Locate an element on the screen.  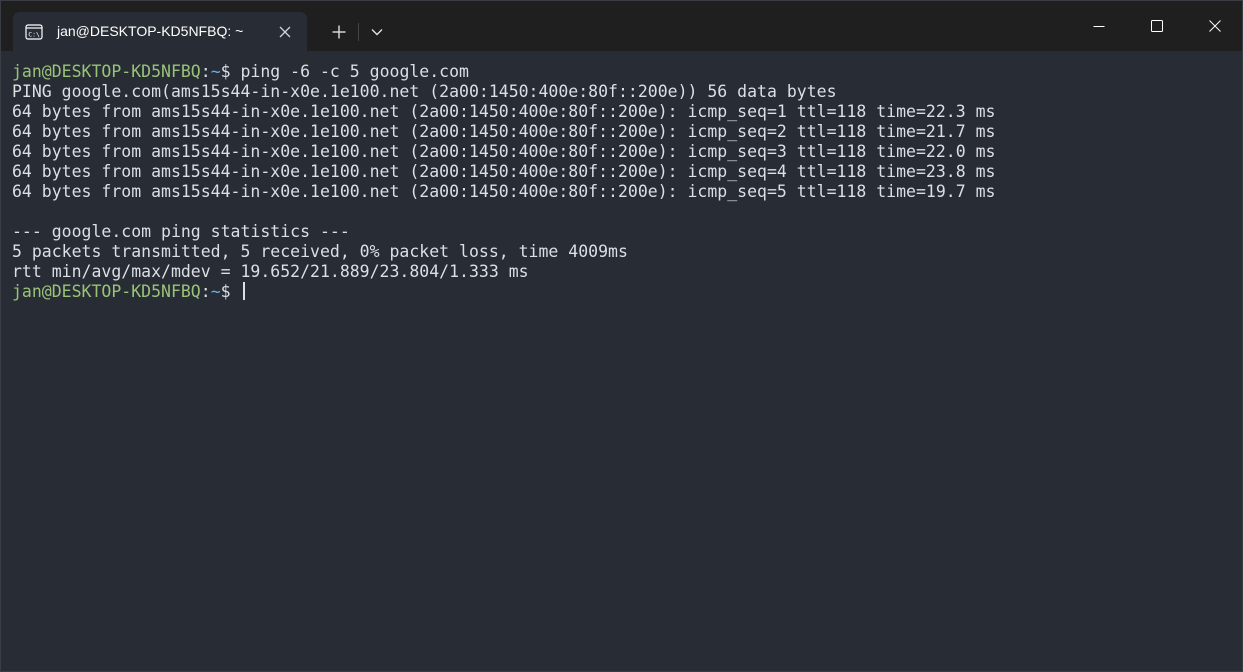
tab-title: jan@DESKTOP-KD5NFBQ: ~ is located at coordinates (150, 31).